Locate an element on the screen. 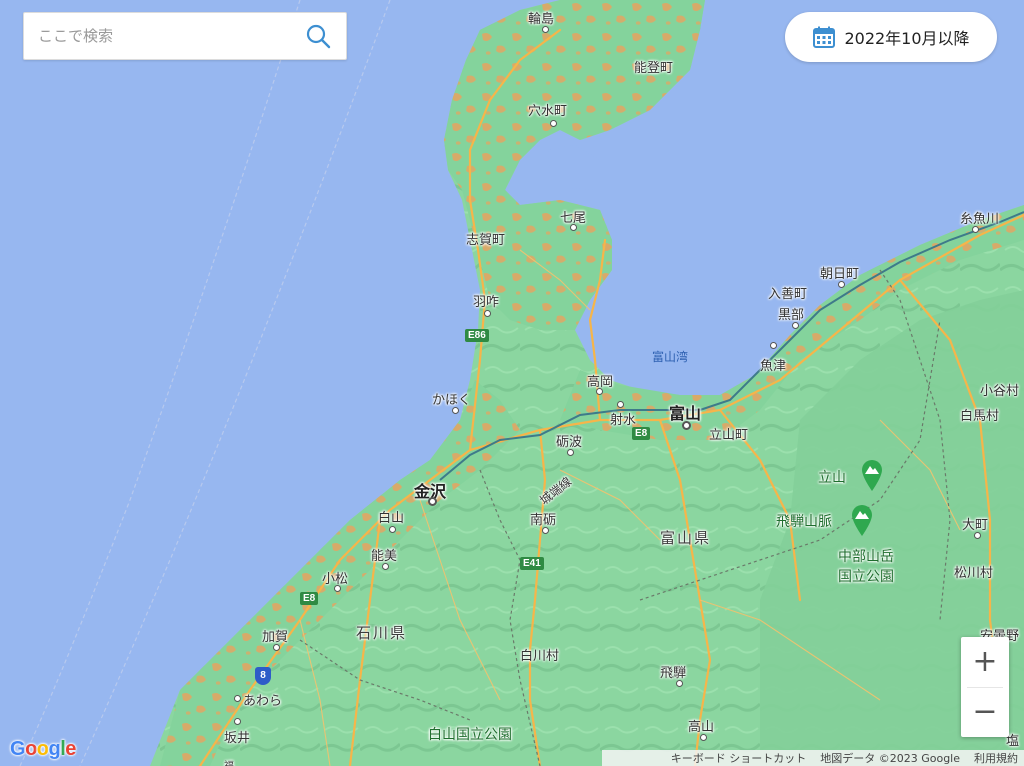 The height and width of the screenshot is (766, 1024). bay-label-toyama: 富山湾 is located at coordinates (670, 357).